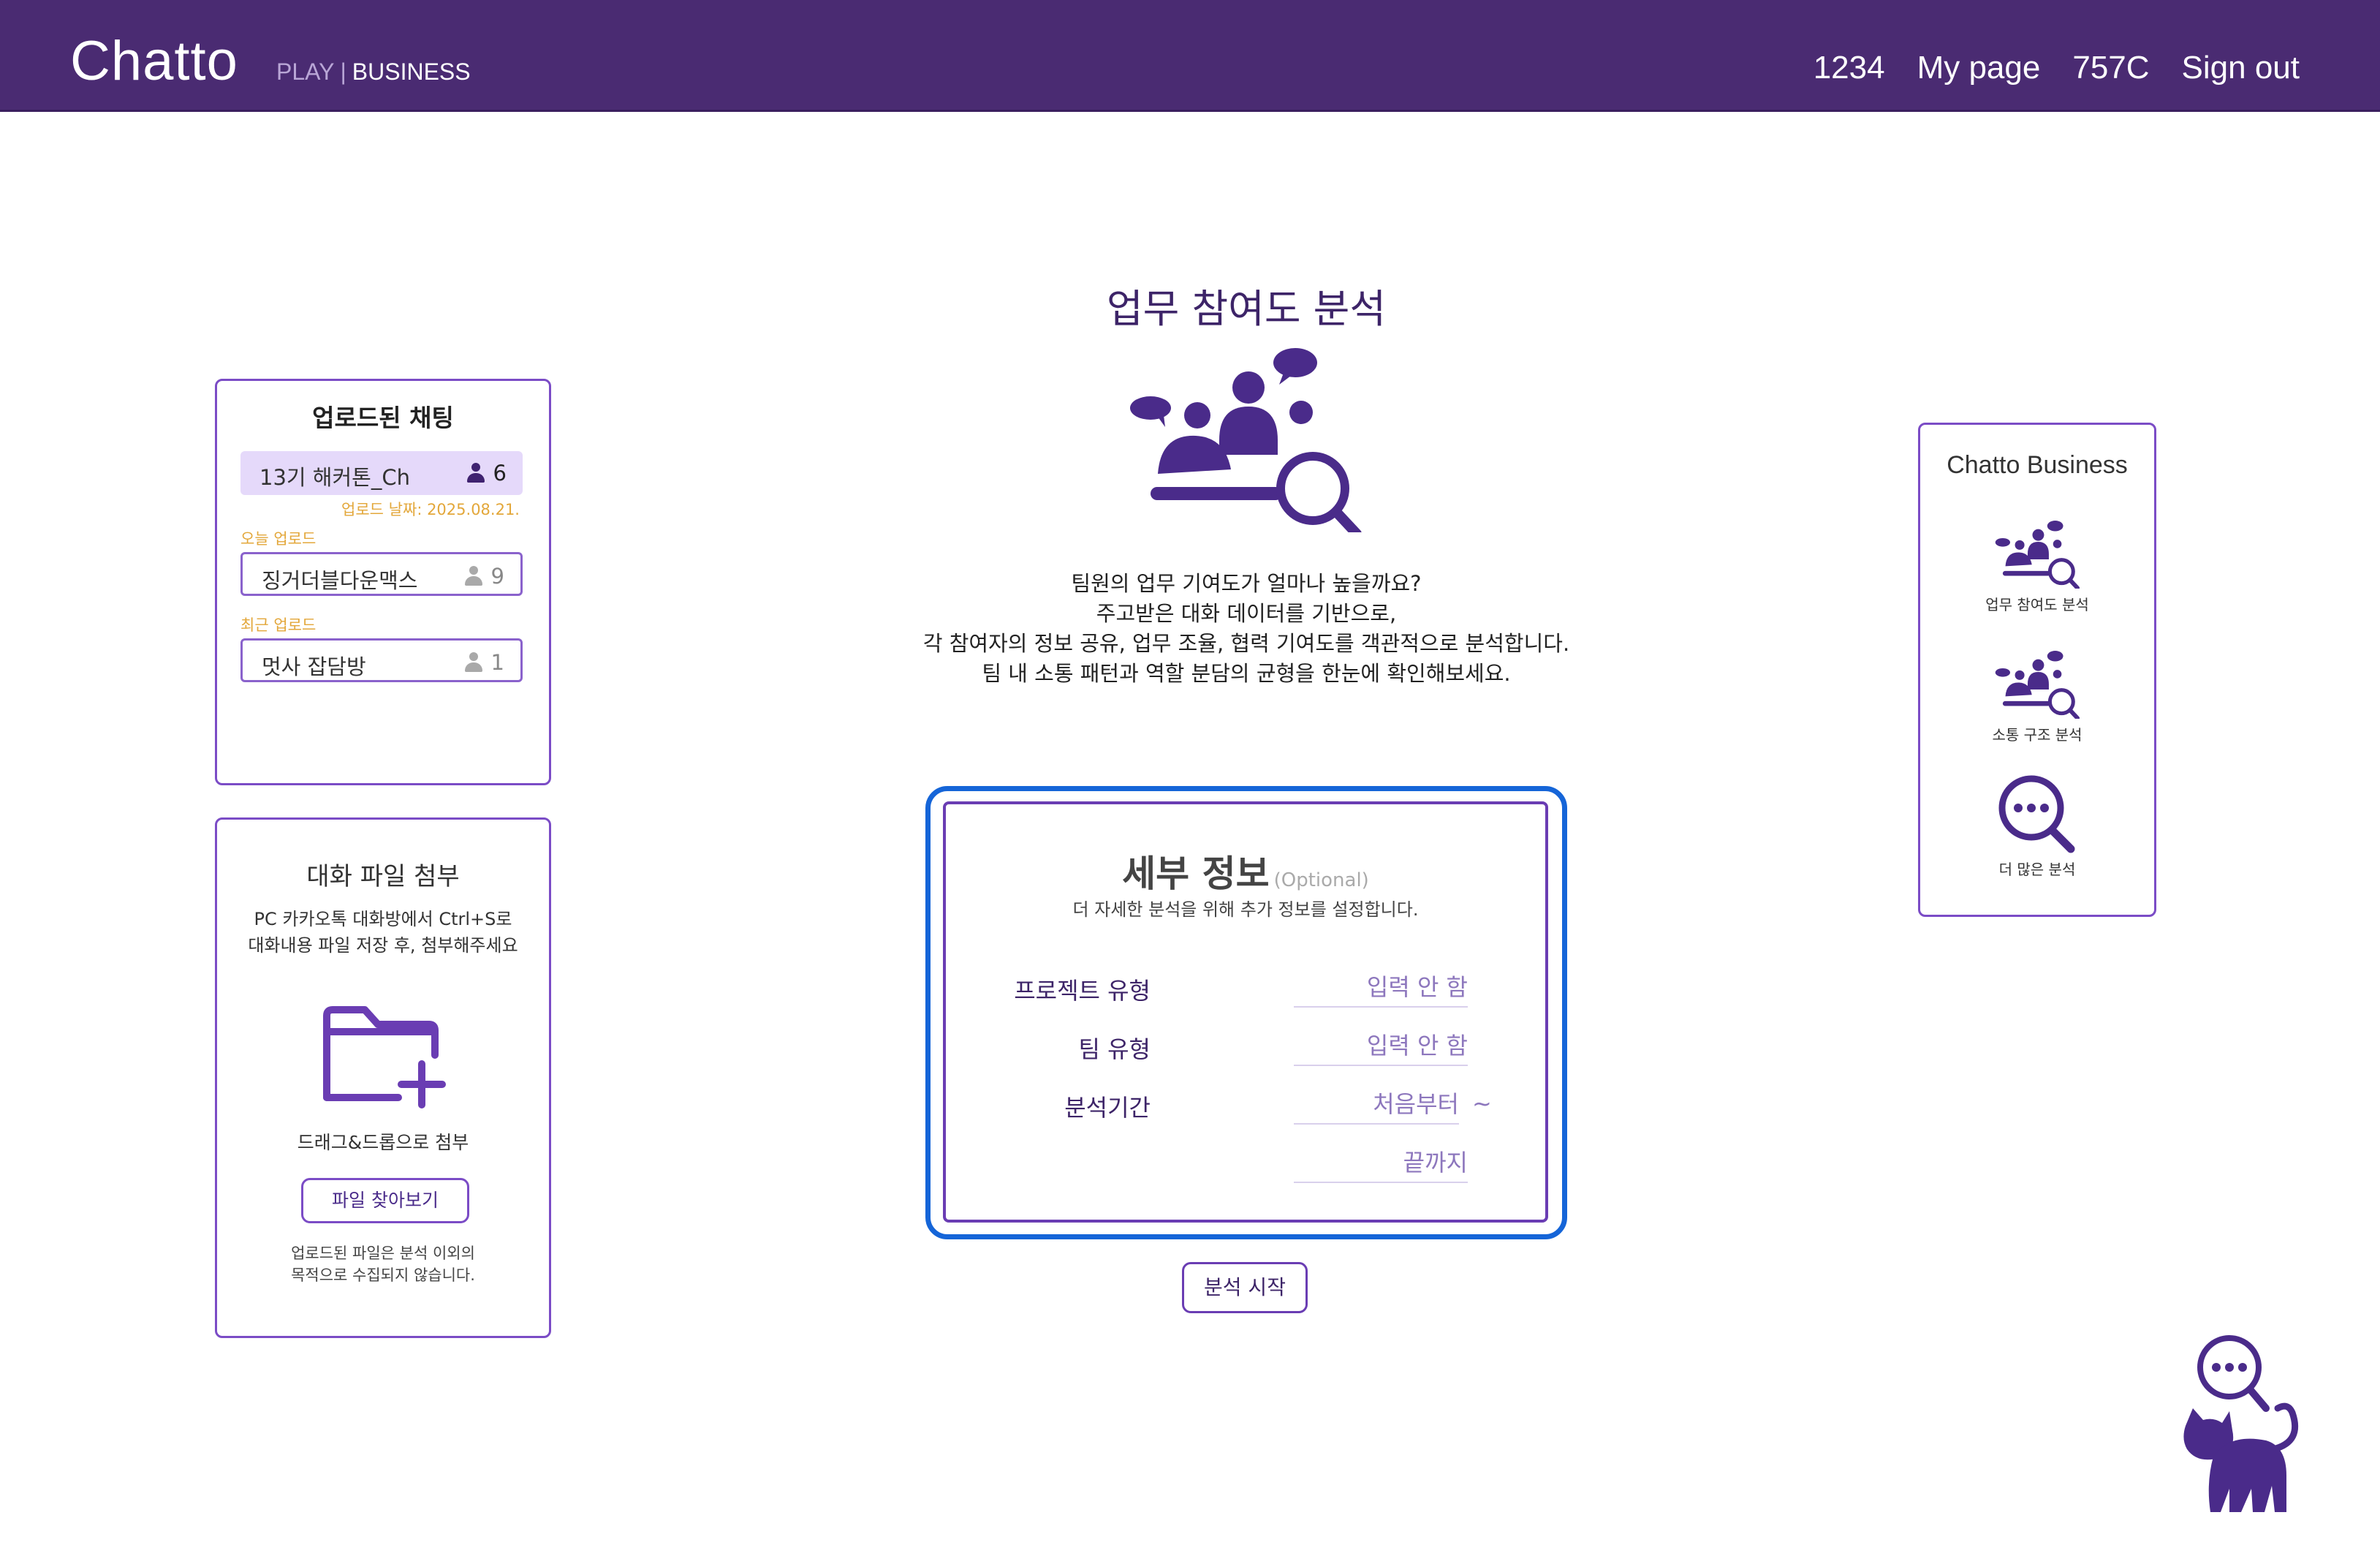 Image resolution: width=2380 pixels, height=1545 pixels. I want to click on privacy-note-line: 목적으로 수집되지 않습니다., so click(383, 1275).